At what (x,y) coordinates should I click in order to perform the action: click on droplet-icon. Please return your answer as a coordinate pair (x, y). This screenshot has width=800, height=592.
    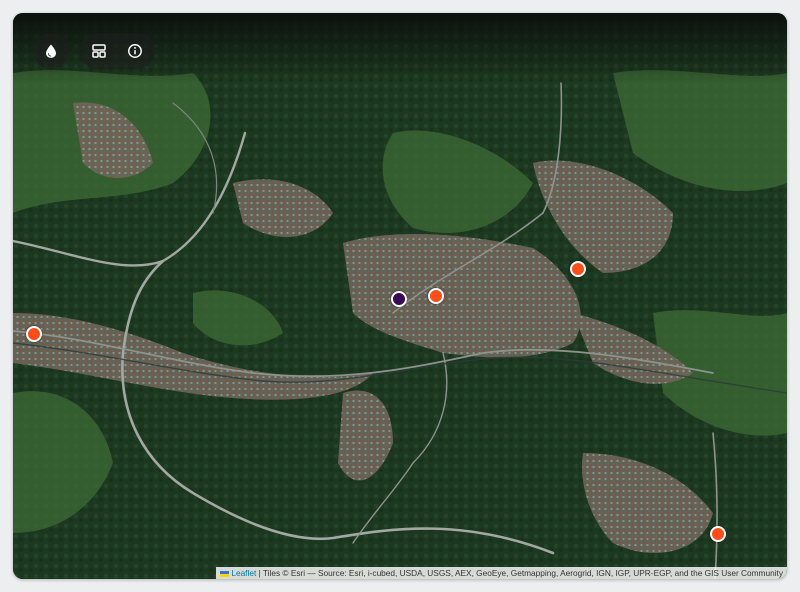
    Looking at the image, I should click on (51, 51).